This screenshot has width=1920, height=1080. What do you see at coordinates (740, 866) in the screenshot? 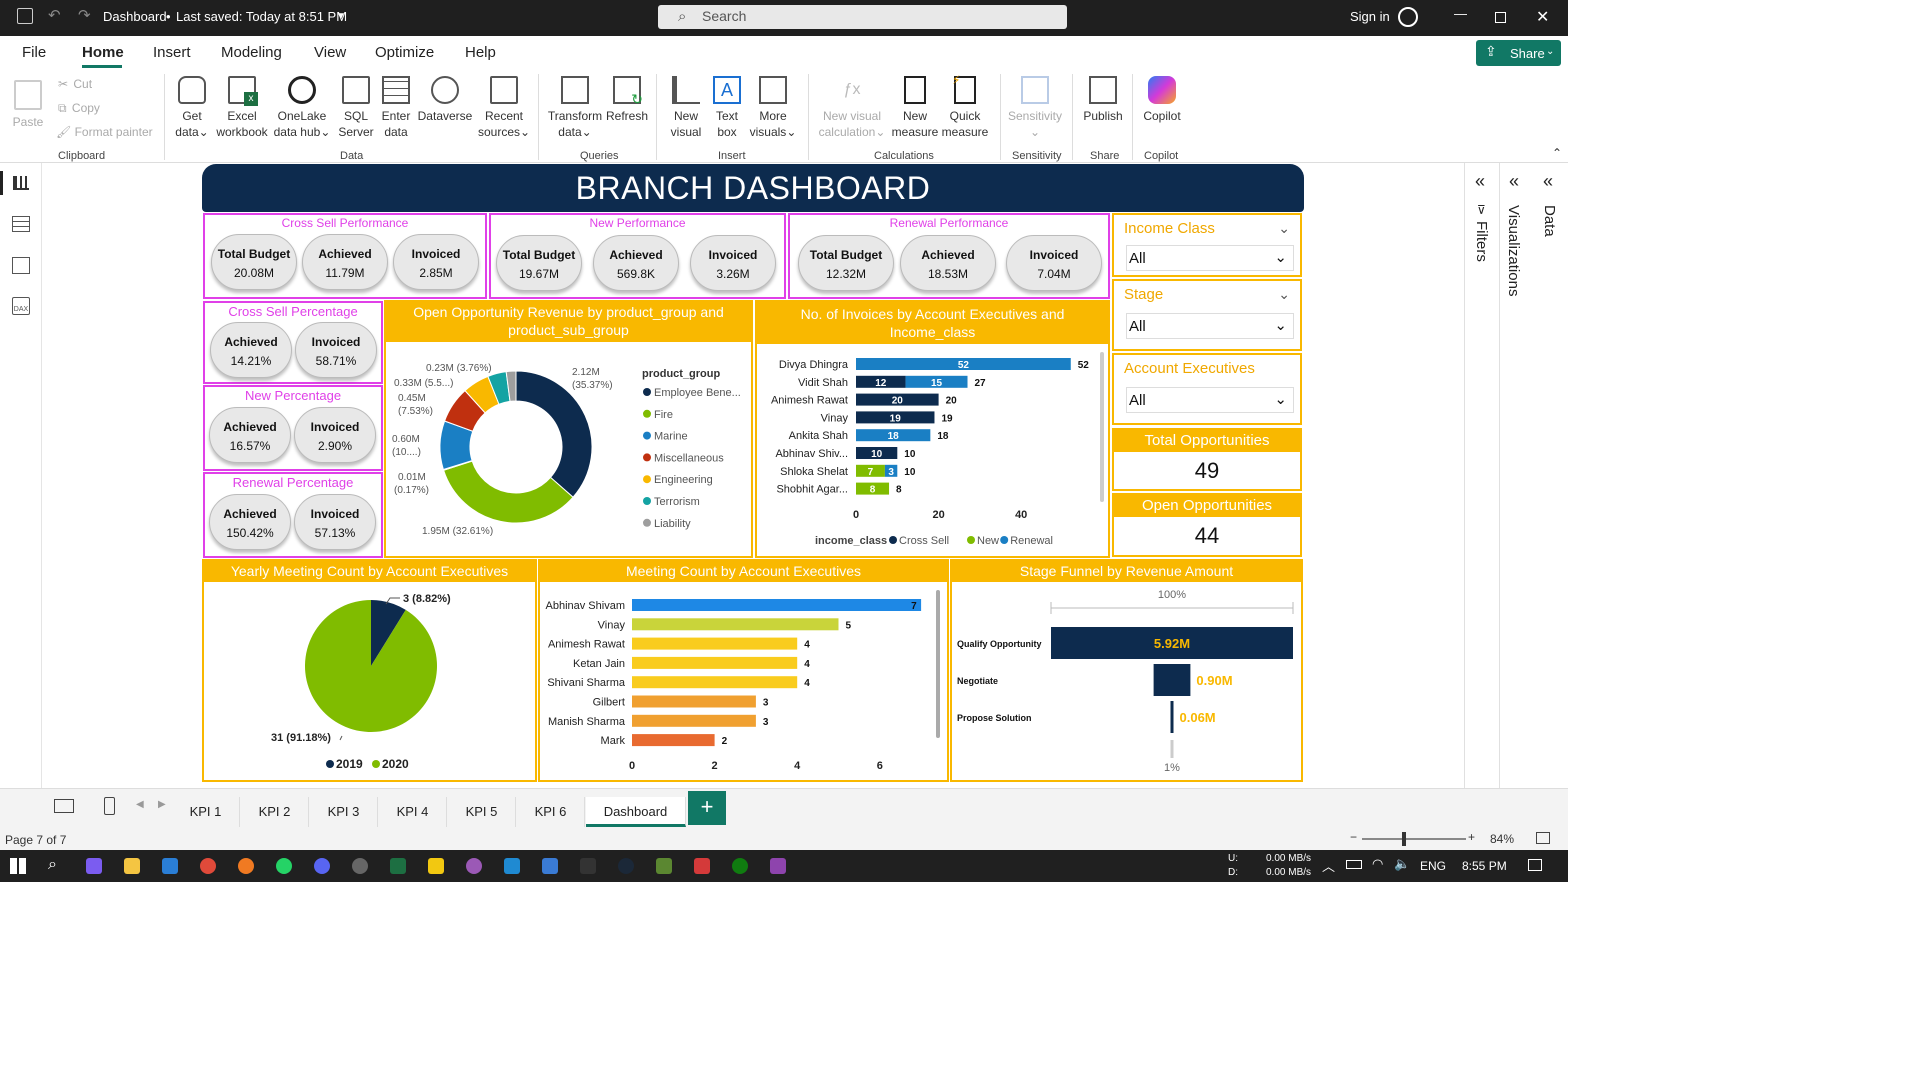
I see `xbox-icon` at bounding box center [740, 866].